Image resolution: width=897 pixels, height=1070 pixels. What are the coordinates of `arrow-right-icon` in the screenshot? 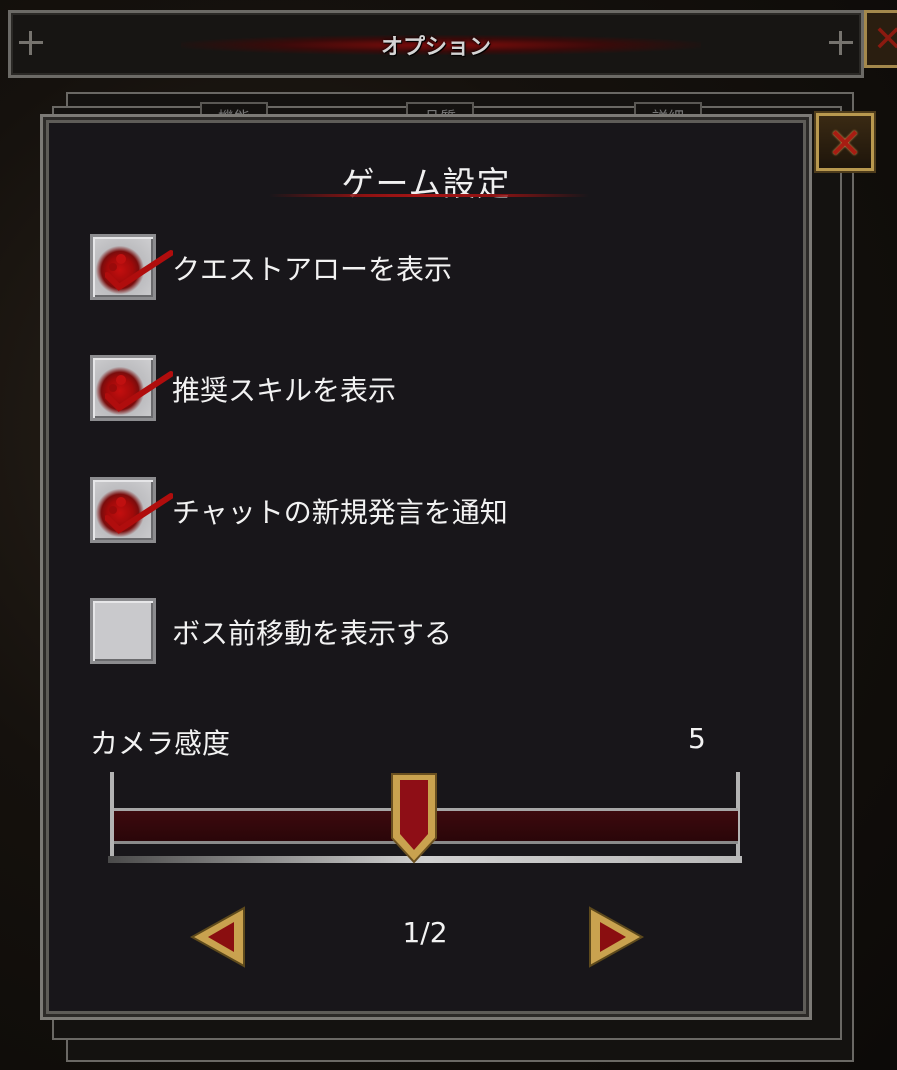 It's located at (617, 937).